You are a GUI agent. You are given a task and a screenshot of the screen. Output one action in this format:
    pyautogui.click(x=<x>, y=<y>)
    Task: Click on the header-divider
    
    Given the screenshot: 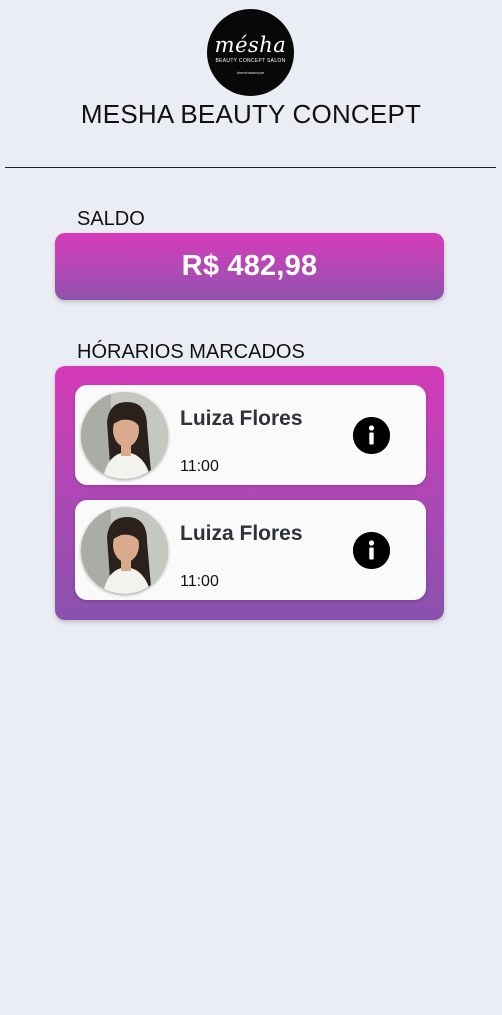 What is the action you would take?
    pyautogui.click(x=250, y=167)
    